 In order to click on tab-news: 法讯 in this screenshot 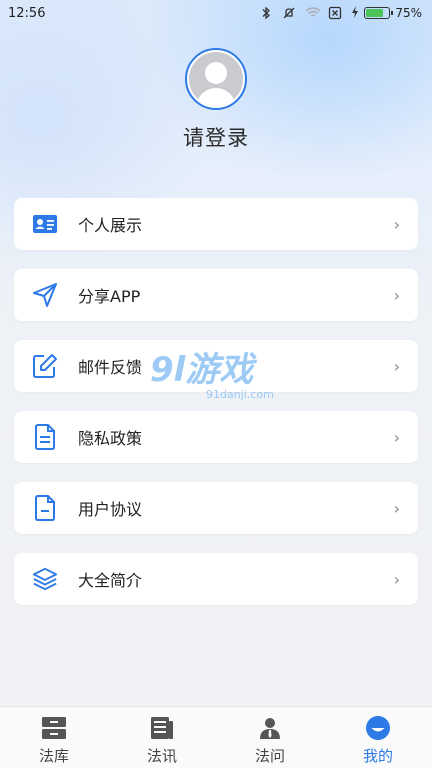, I will do `click(162, 737)`.